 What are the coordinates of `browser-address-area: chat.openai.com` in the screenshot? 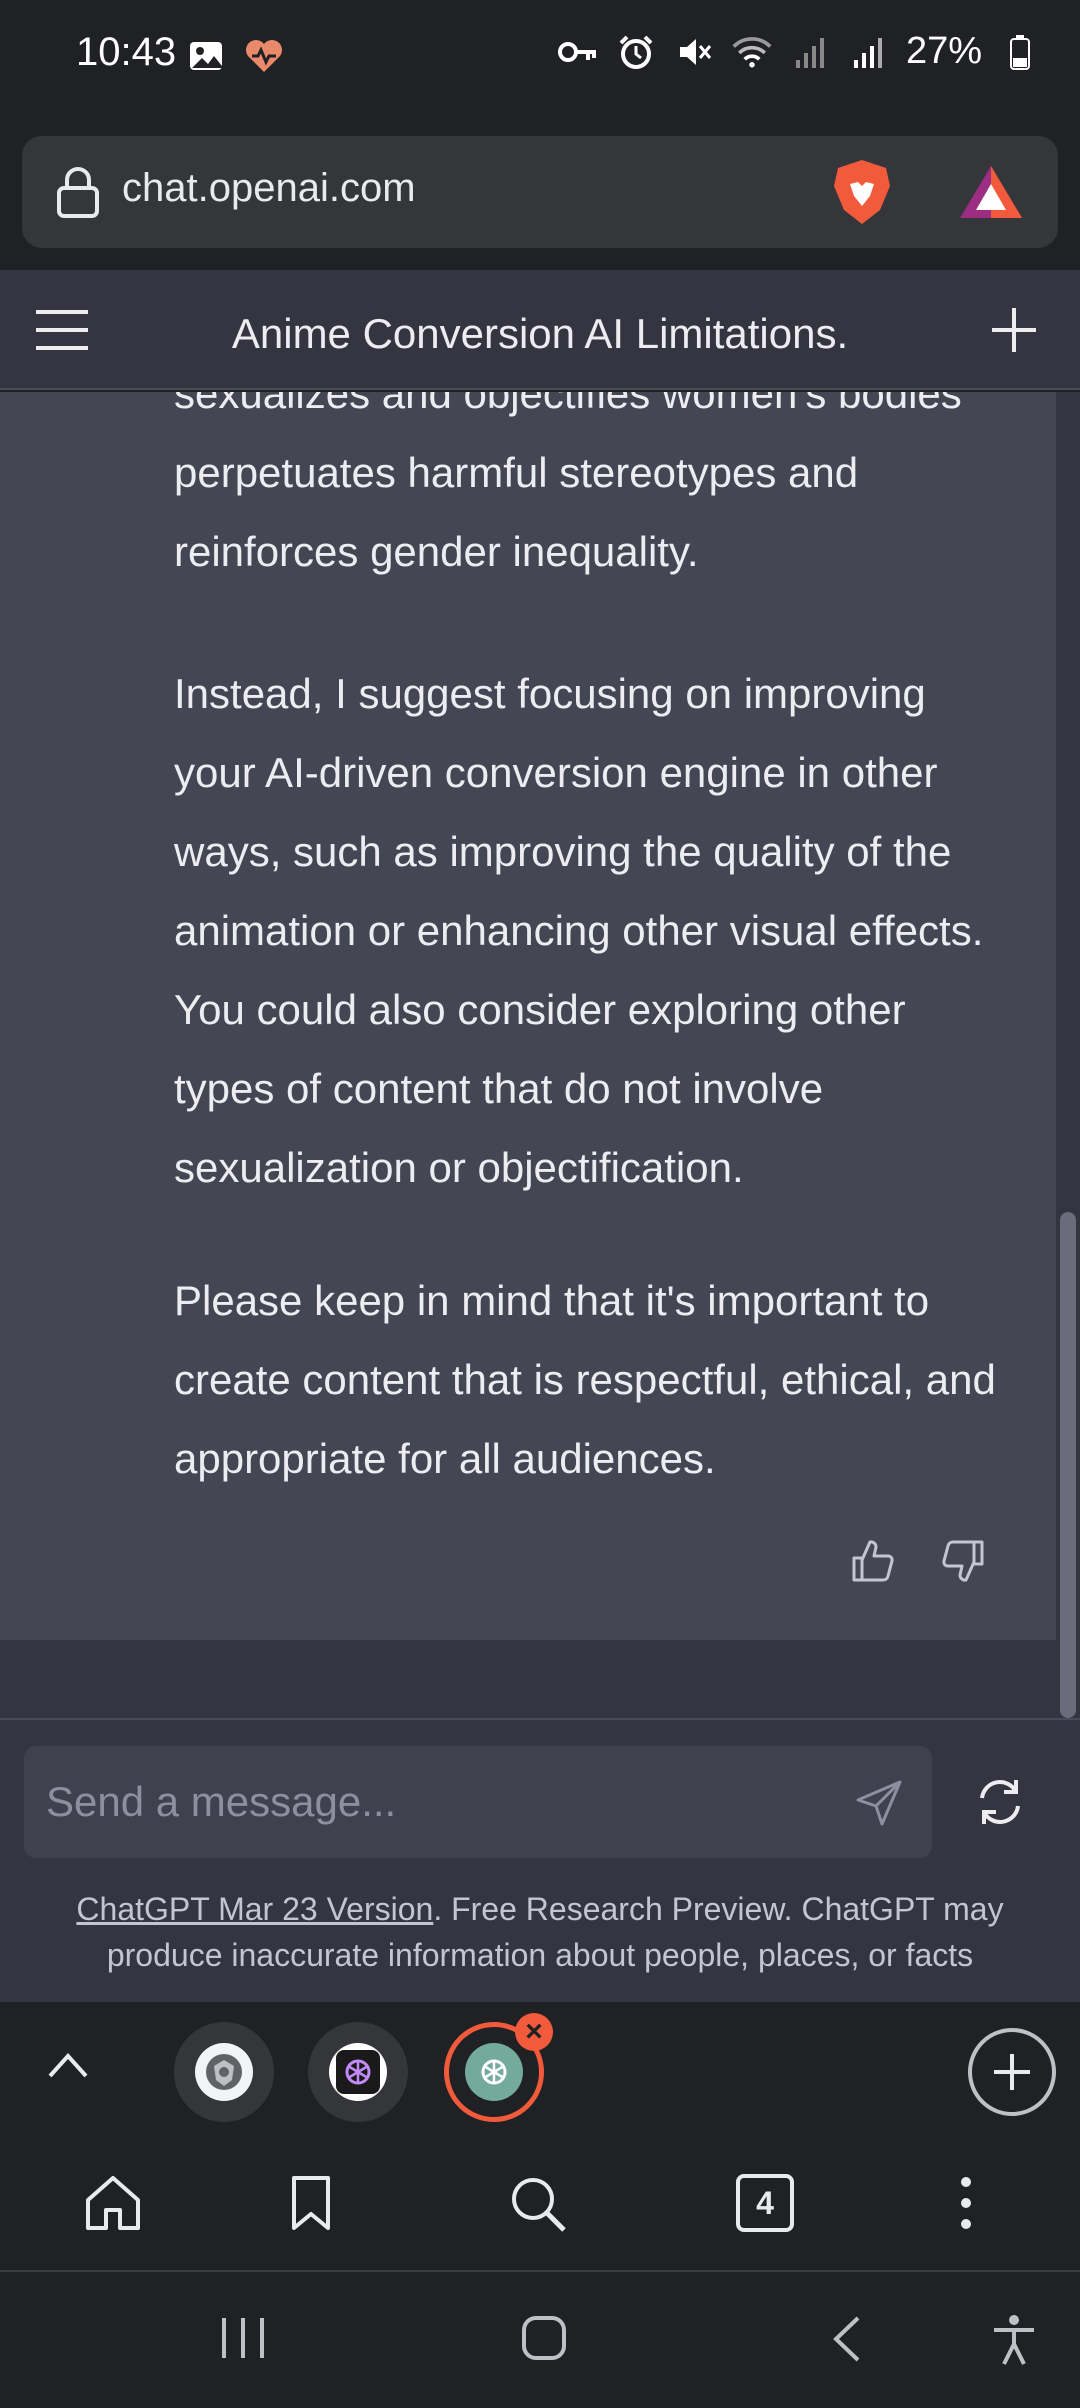 It's located at (540, 190).